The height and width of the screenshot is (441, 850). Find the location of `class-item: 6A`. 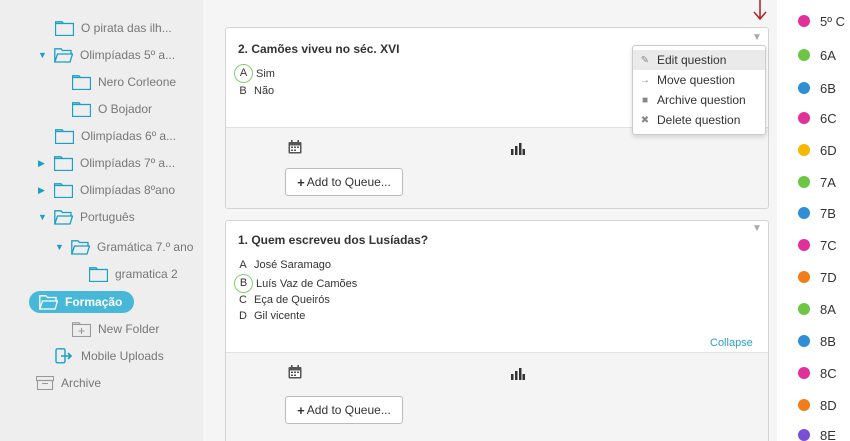

class-item: 6A is located at coordinates (817, 55).